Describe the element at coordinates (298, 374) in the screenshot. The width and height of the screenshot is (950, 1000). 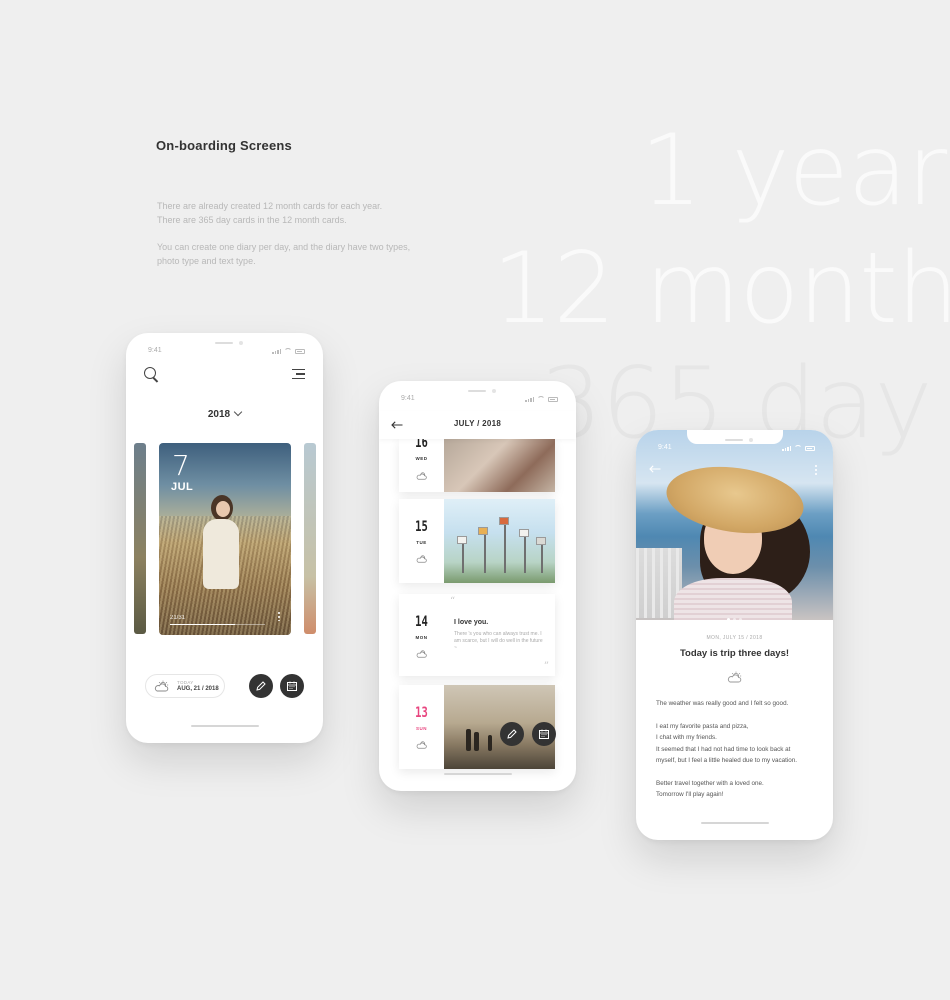
I see `menu-icon` at that location.